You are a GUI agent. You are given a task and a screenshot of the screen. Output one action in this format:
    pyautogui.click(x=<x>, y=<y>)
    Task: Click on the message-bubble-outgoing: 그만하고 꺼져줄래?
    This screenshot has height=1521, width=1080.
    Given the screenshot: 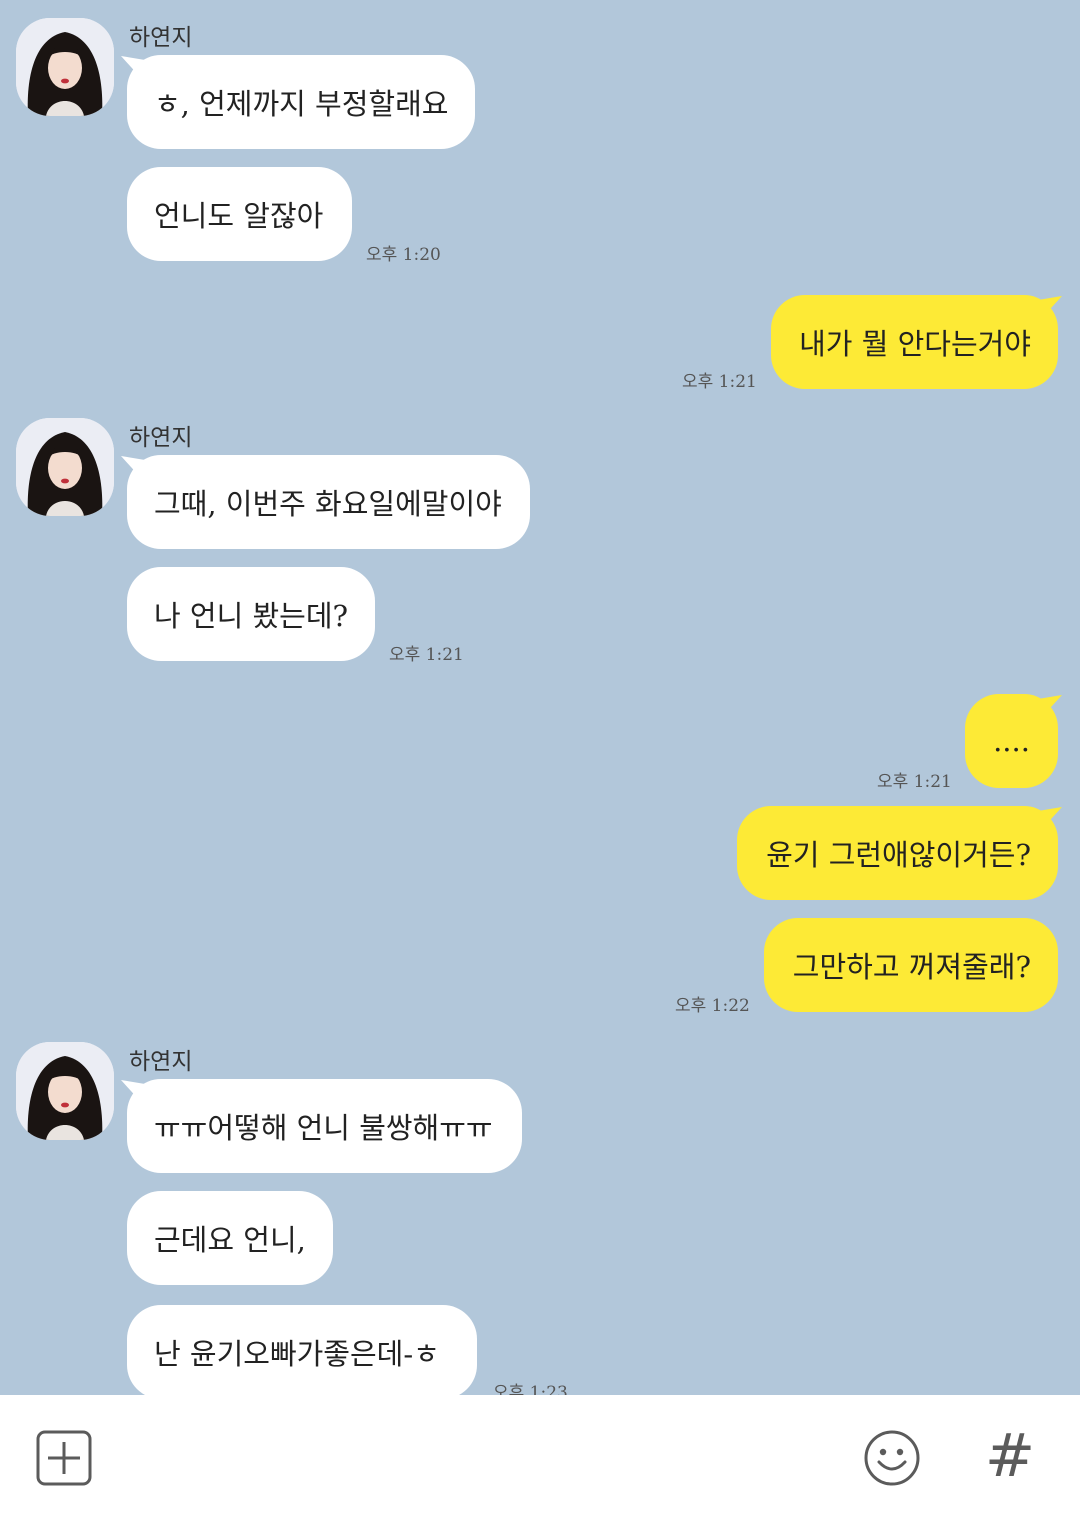 What is the action you would take?
    pyautogui.click(x=911, y=965)
    